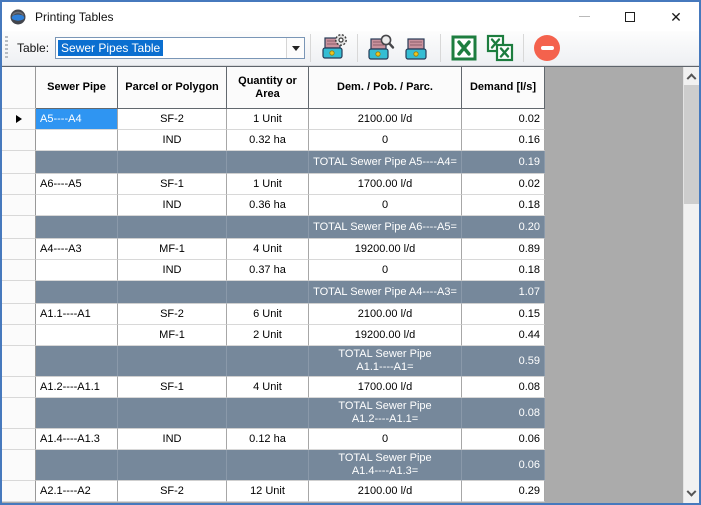  I want to click on header-parcel-polygon: Parcel or Polygon, so click(172, 88).